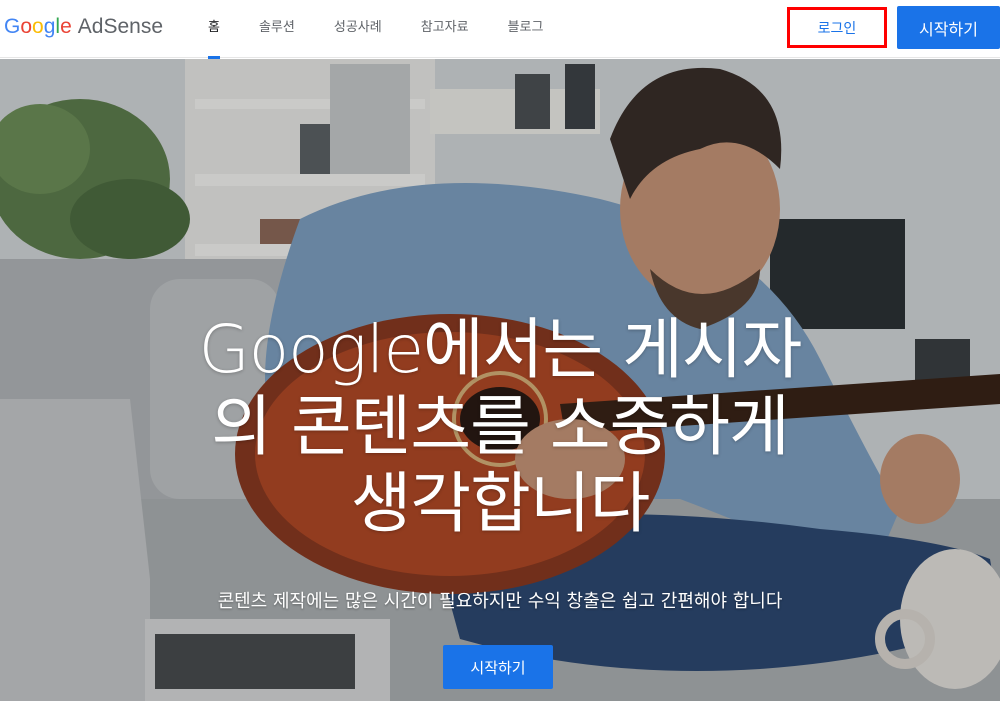 The width and height of the screenshot is (1000, 701). What do you see at coordinates (948, 27) in the screenshot?
I see `get-started-button-header: 시작하기` at bounding box center [948, 27].